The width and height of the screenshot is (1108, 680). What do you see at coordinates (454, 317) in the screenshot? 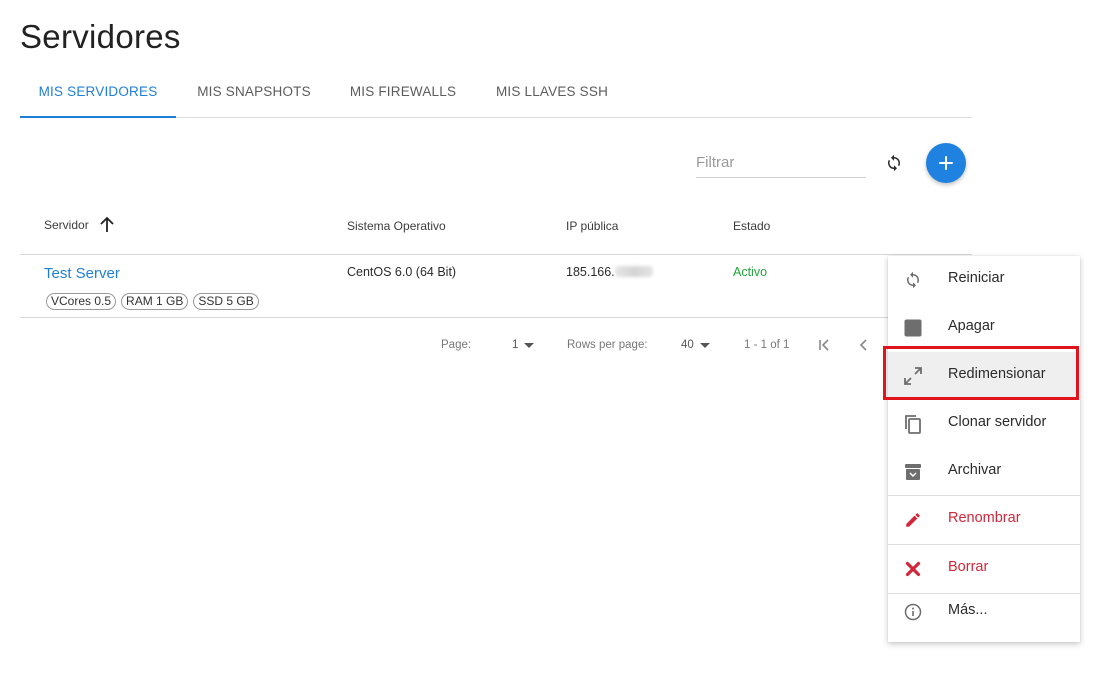
I see `table-row-divider` at bounding box center [454, 317].